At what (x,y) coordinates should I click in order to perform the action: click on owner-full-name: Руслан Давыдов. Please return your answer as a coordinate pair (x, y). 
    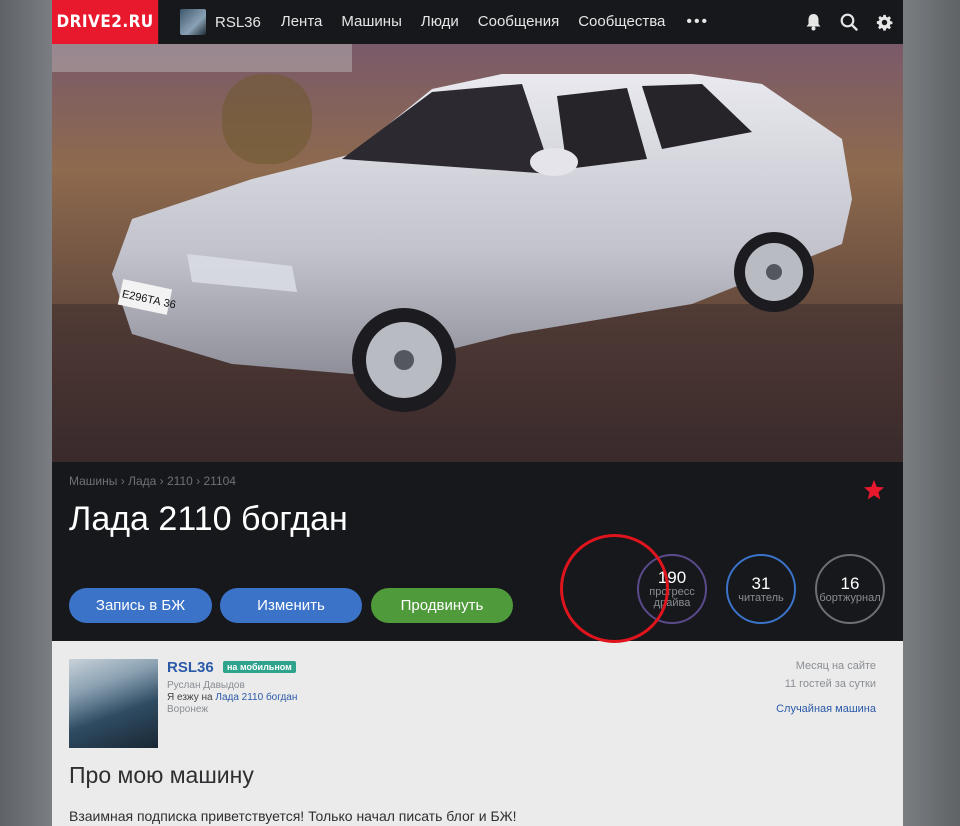
    Looking at the image, I should click on (206, 685).